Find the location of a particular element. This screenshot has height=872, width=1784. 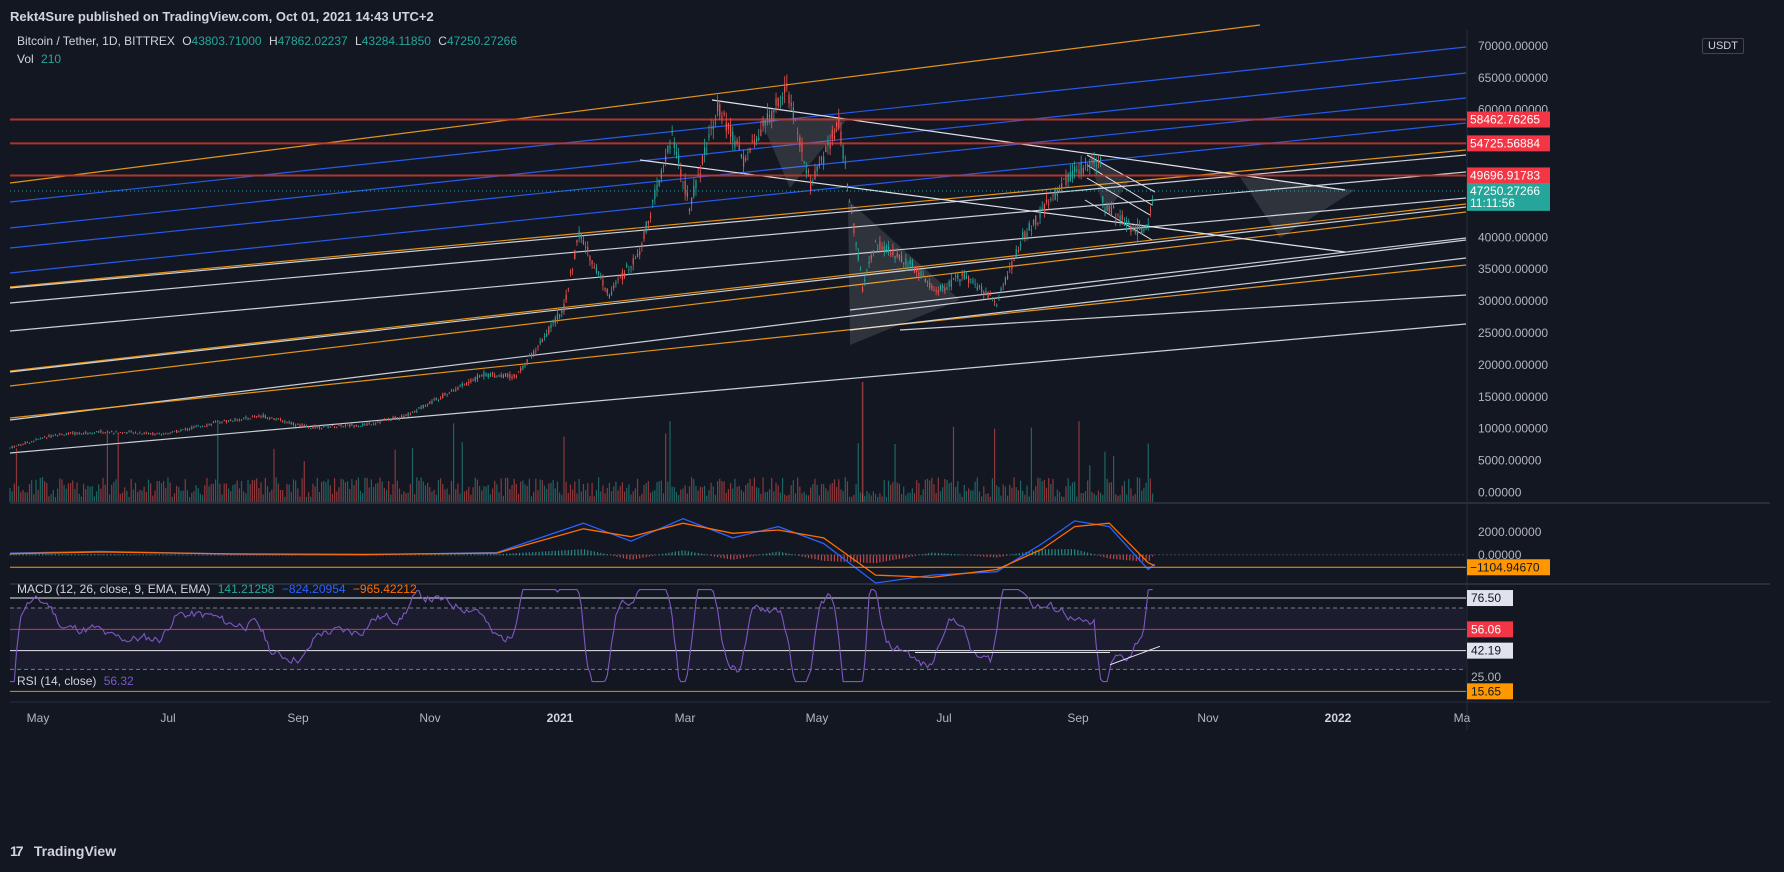

date-tick-label: Sep is located at coordinates (1078, 718).